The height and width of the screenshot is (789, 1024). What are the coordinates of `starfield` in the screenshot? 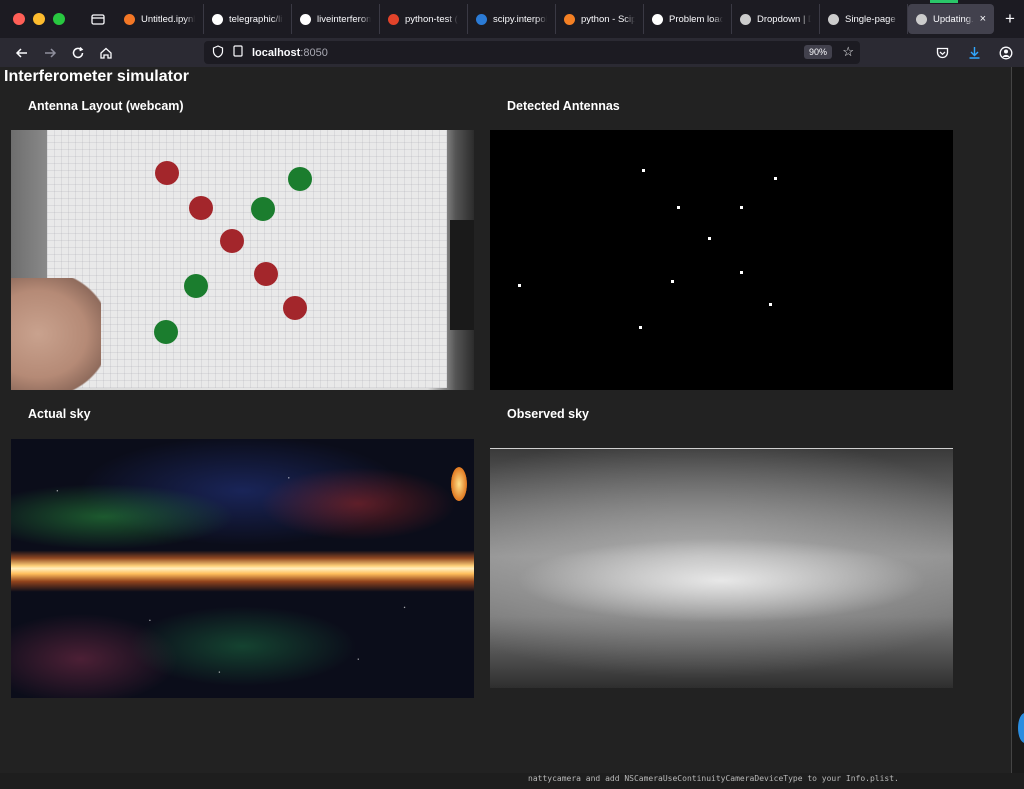 It's located at (242, 568).